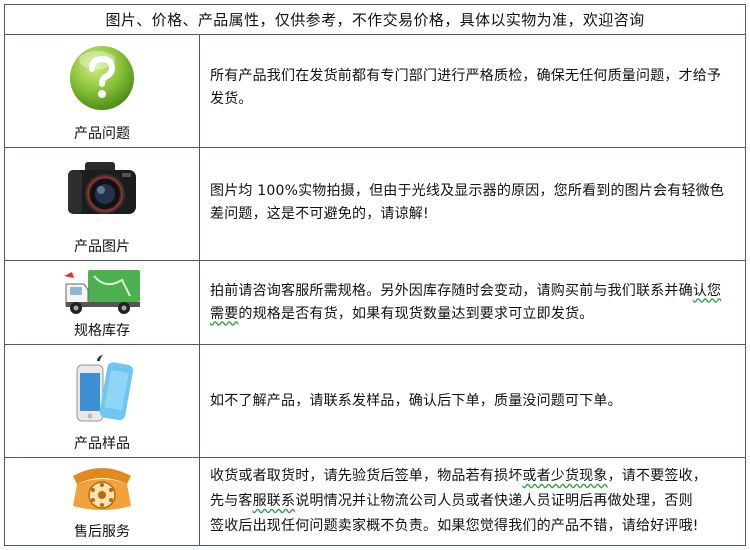  Describe the element at coordinates (231, 501) in the screenshot. I see `description-line: 先与客` at that location.